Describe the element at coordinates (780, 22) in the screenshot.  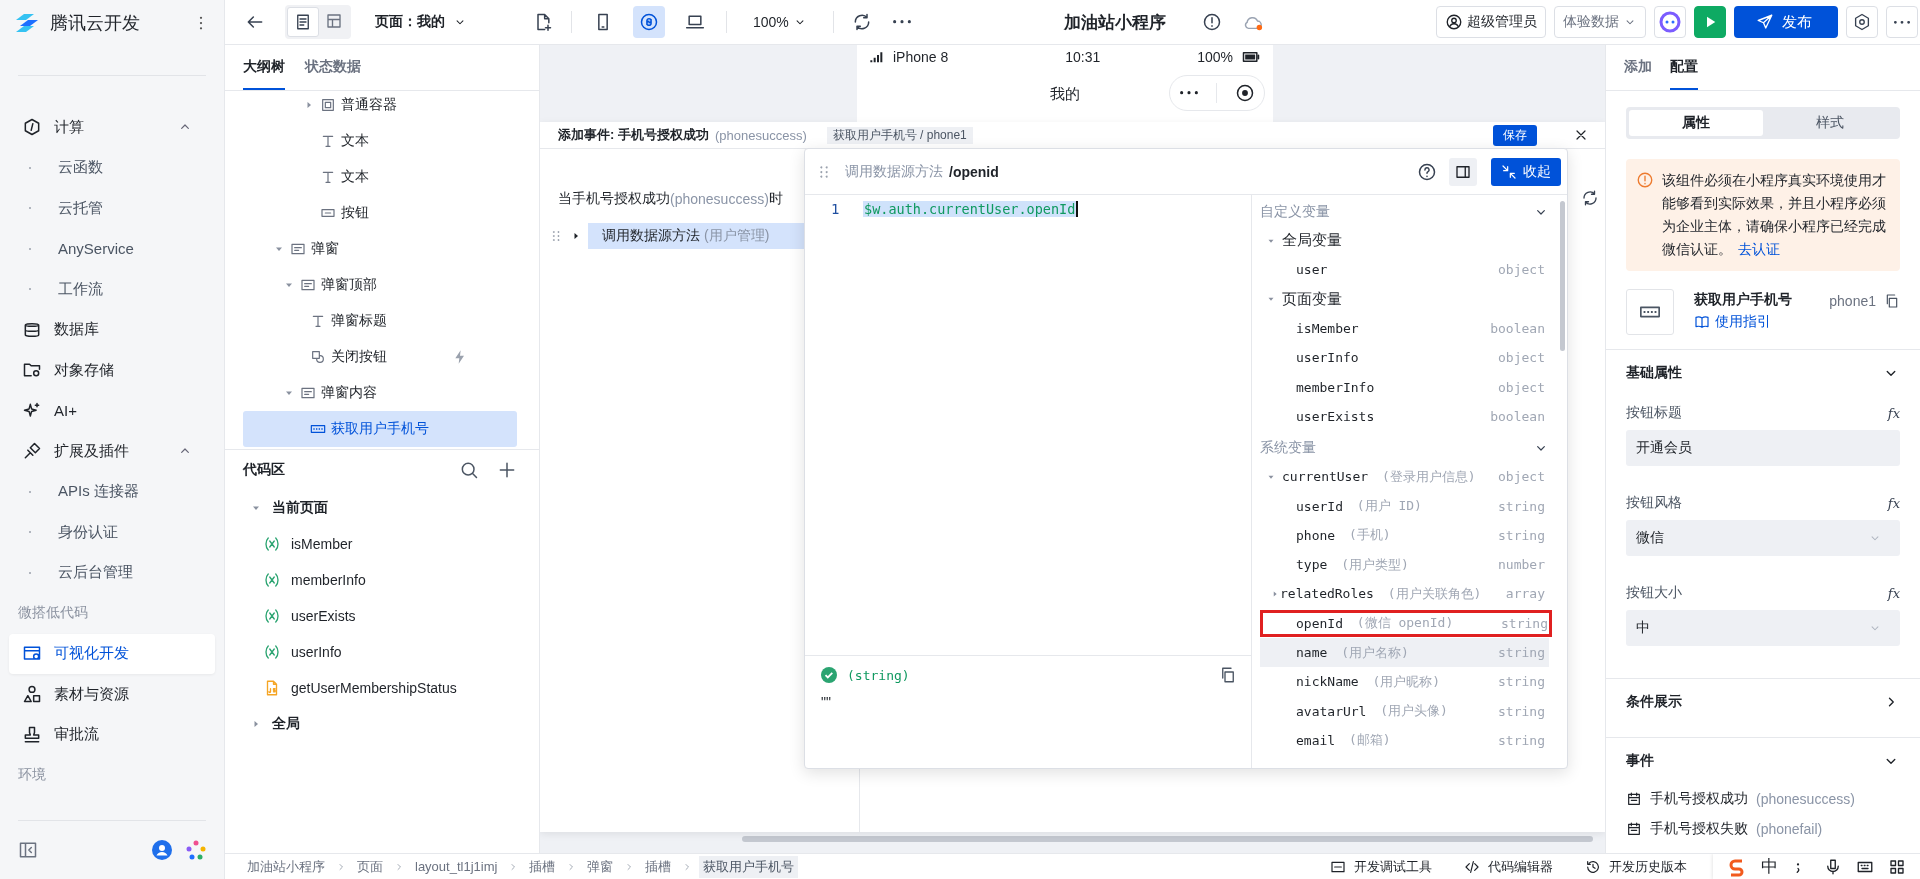
I see `zoom-selector: 100%` at that location.